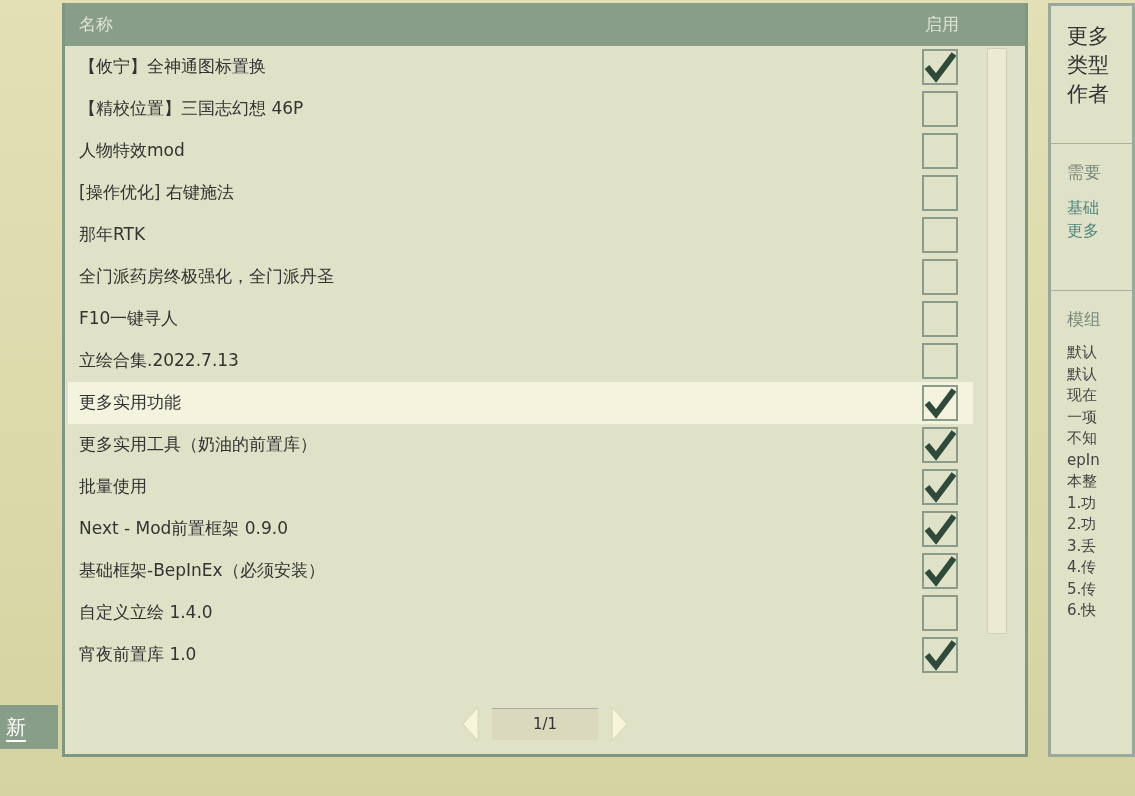 The image size is (1135, 796). Describe the element at coordinates (1082, 417) in the screenshot. I see `description-text: 一项` at that location.